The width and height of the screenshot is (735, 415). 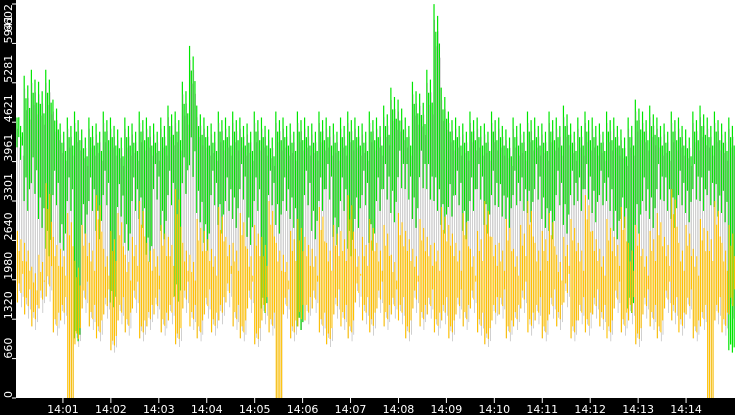 What do you see at coordinates (207, 409) in the screenshot?
I see `x-tick-label: 14:04` at bounding box center [207, 409].